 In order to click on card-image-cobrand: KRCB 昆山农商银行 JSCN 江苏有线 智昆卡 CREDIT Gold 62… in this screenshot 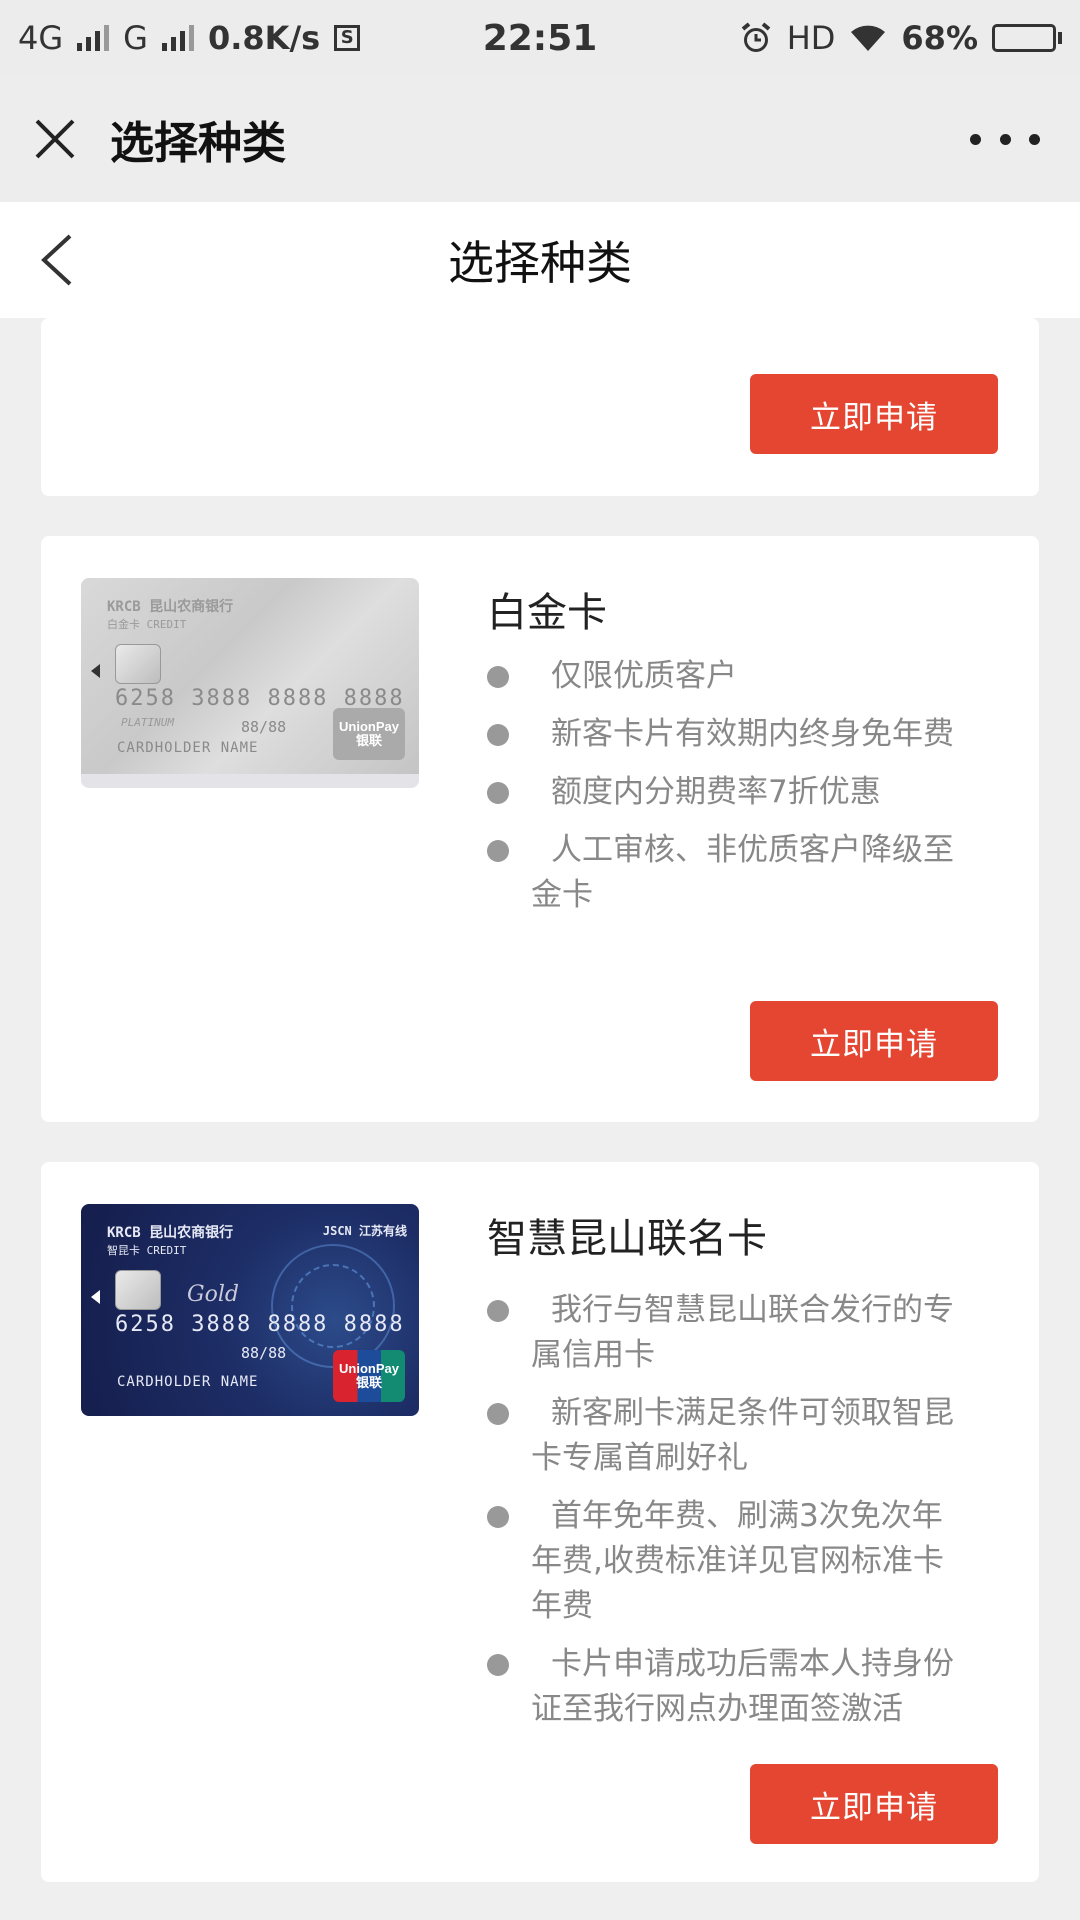, I will do `click(250, 1310)`.